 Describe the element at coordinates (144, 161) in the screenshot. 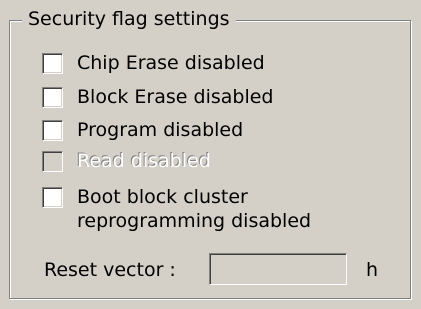

I see `read-disabled-label: Read disabled` at that location.